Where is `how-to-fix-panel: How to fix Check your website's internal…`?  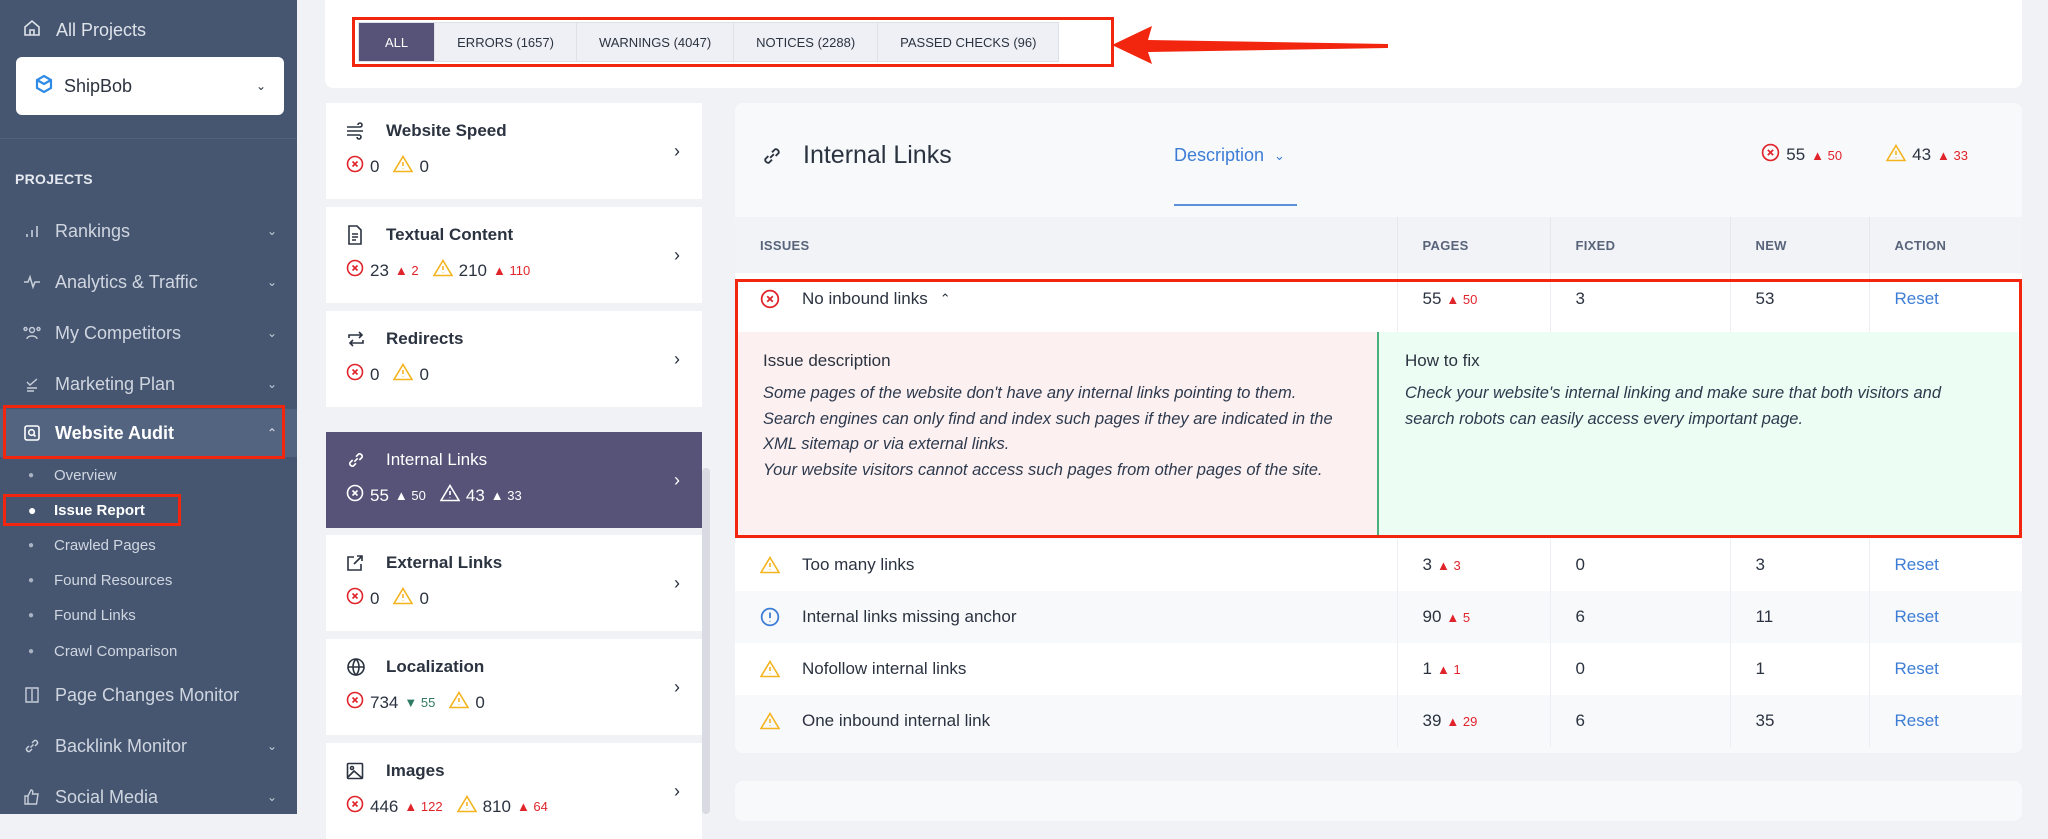
how-to-fix-panel: How to fix Check your website's internal… is located at coordinates (1698, 433).